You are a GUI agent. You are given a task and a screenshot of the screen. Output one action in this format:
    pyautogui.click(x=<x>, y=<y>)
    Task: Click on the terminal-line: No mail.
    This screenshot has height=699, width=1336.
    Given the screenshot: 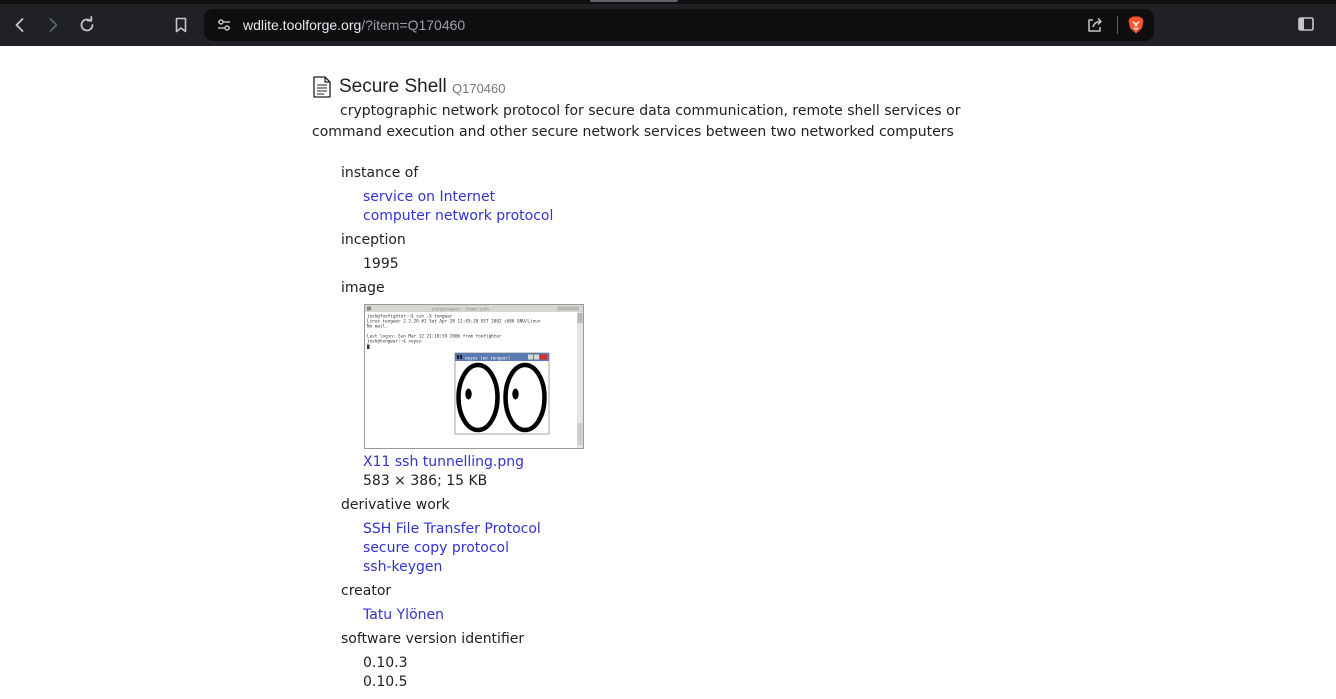 What is the action you would take?
    pyautogui.click(x=377, y=327)
    